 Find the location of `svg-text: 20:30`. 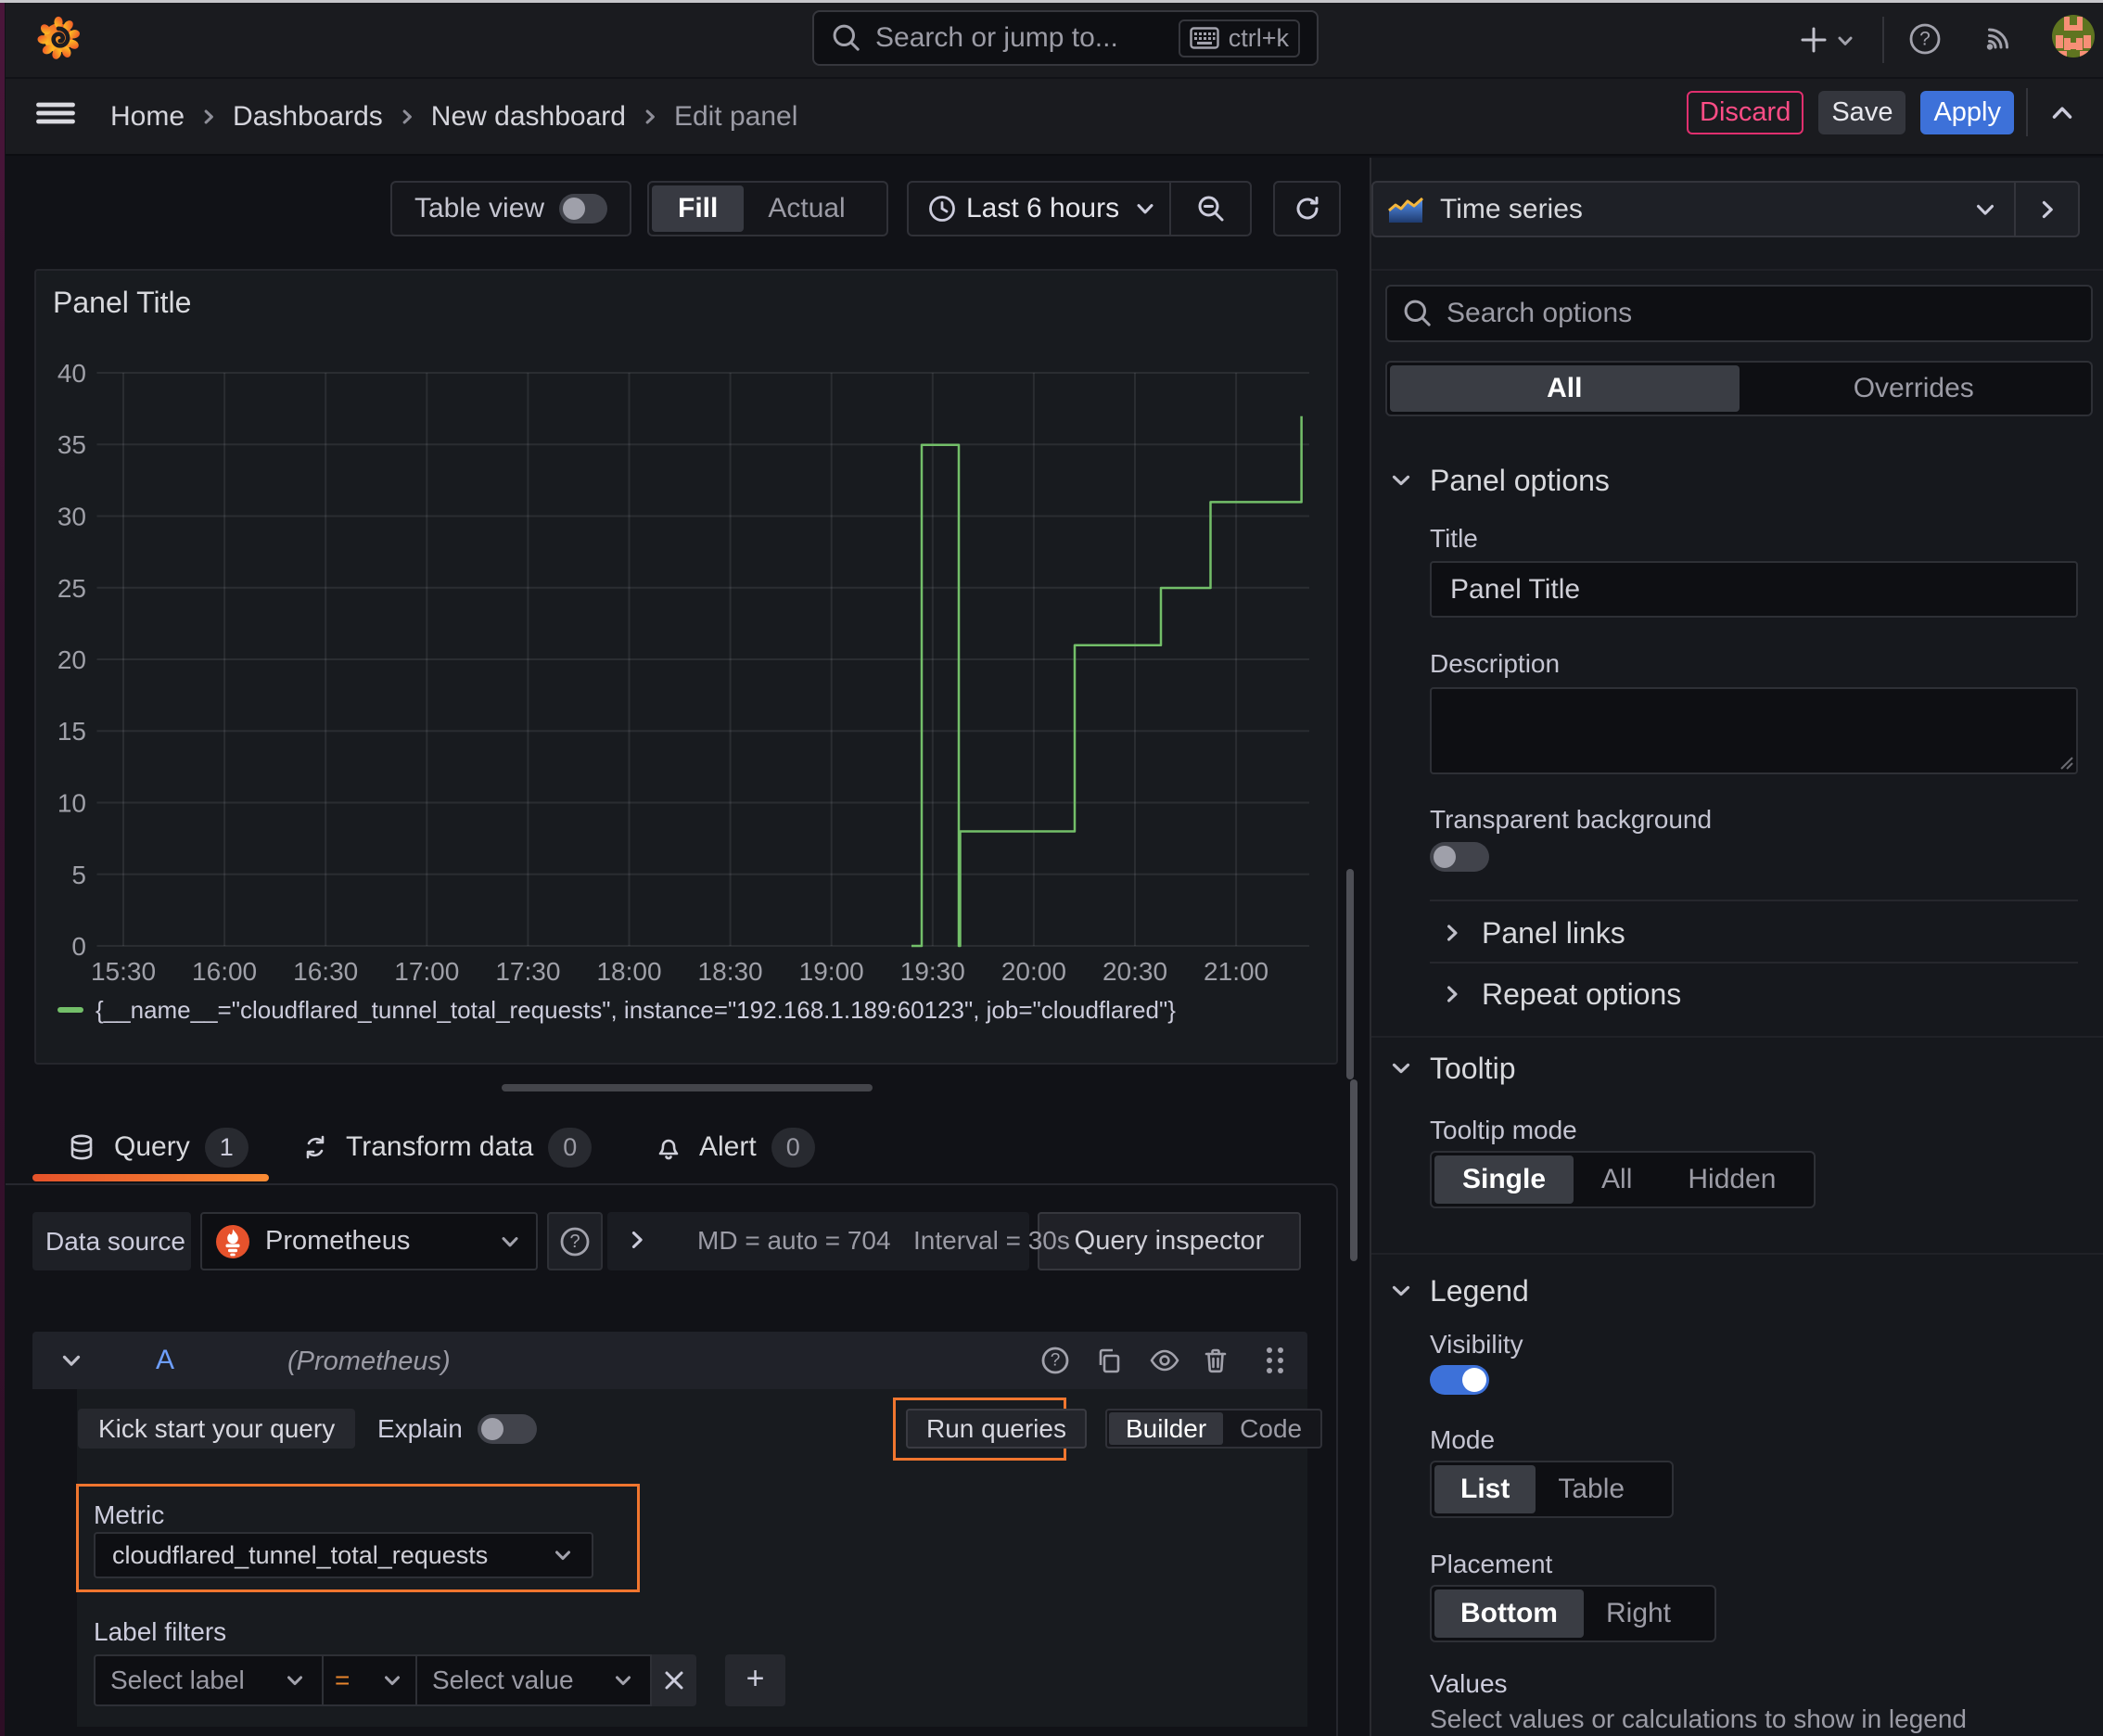

svg-text: 20:30 is located at coordinates (1134, 972).